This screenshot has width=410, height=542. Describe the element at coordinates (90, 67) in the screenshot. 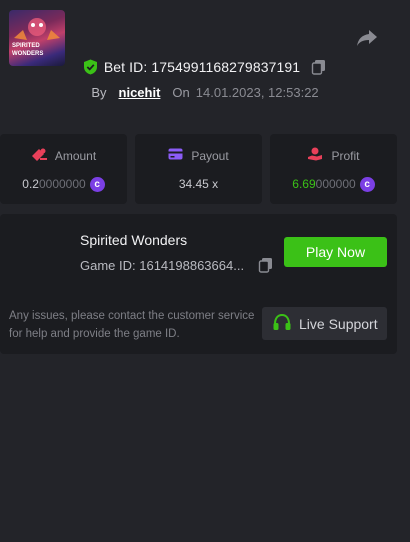

I see `verified-shield-icon` at that location.